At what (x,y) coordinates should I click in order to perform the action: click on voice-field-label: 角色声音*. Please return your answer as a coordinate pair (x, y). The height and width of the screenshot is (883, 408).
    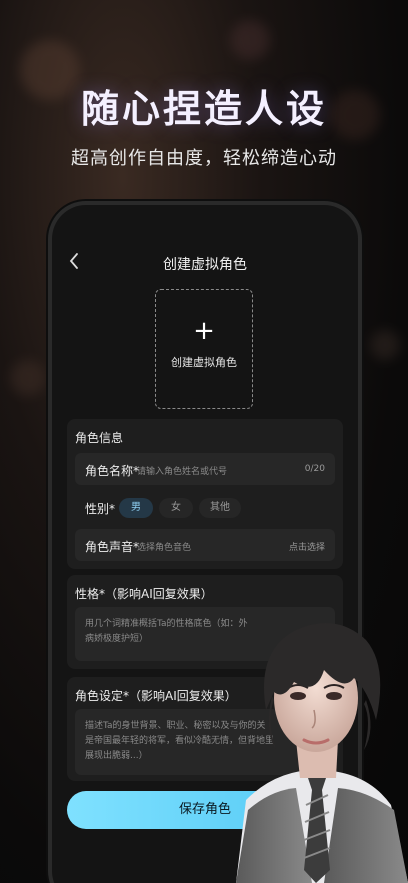
    Looking at the image, I should click on (112, 547).